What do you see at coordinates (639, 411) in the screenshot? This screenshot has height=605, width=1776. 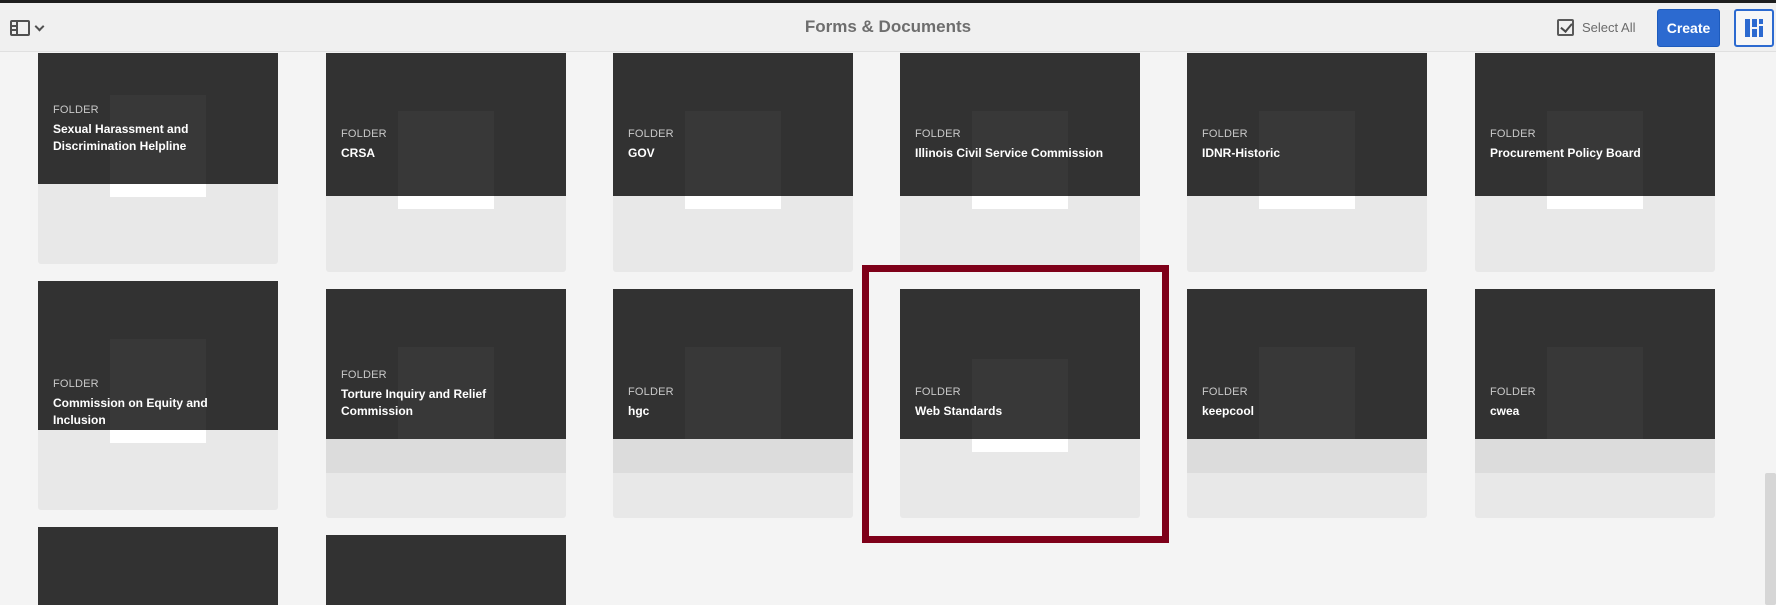 I see `card-title: hgc` at bounding box center [639, 411].